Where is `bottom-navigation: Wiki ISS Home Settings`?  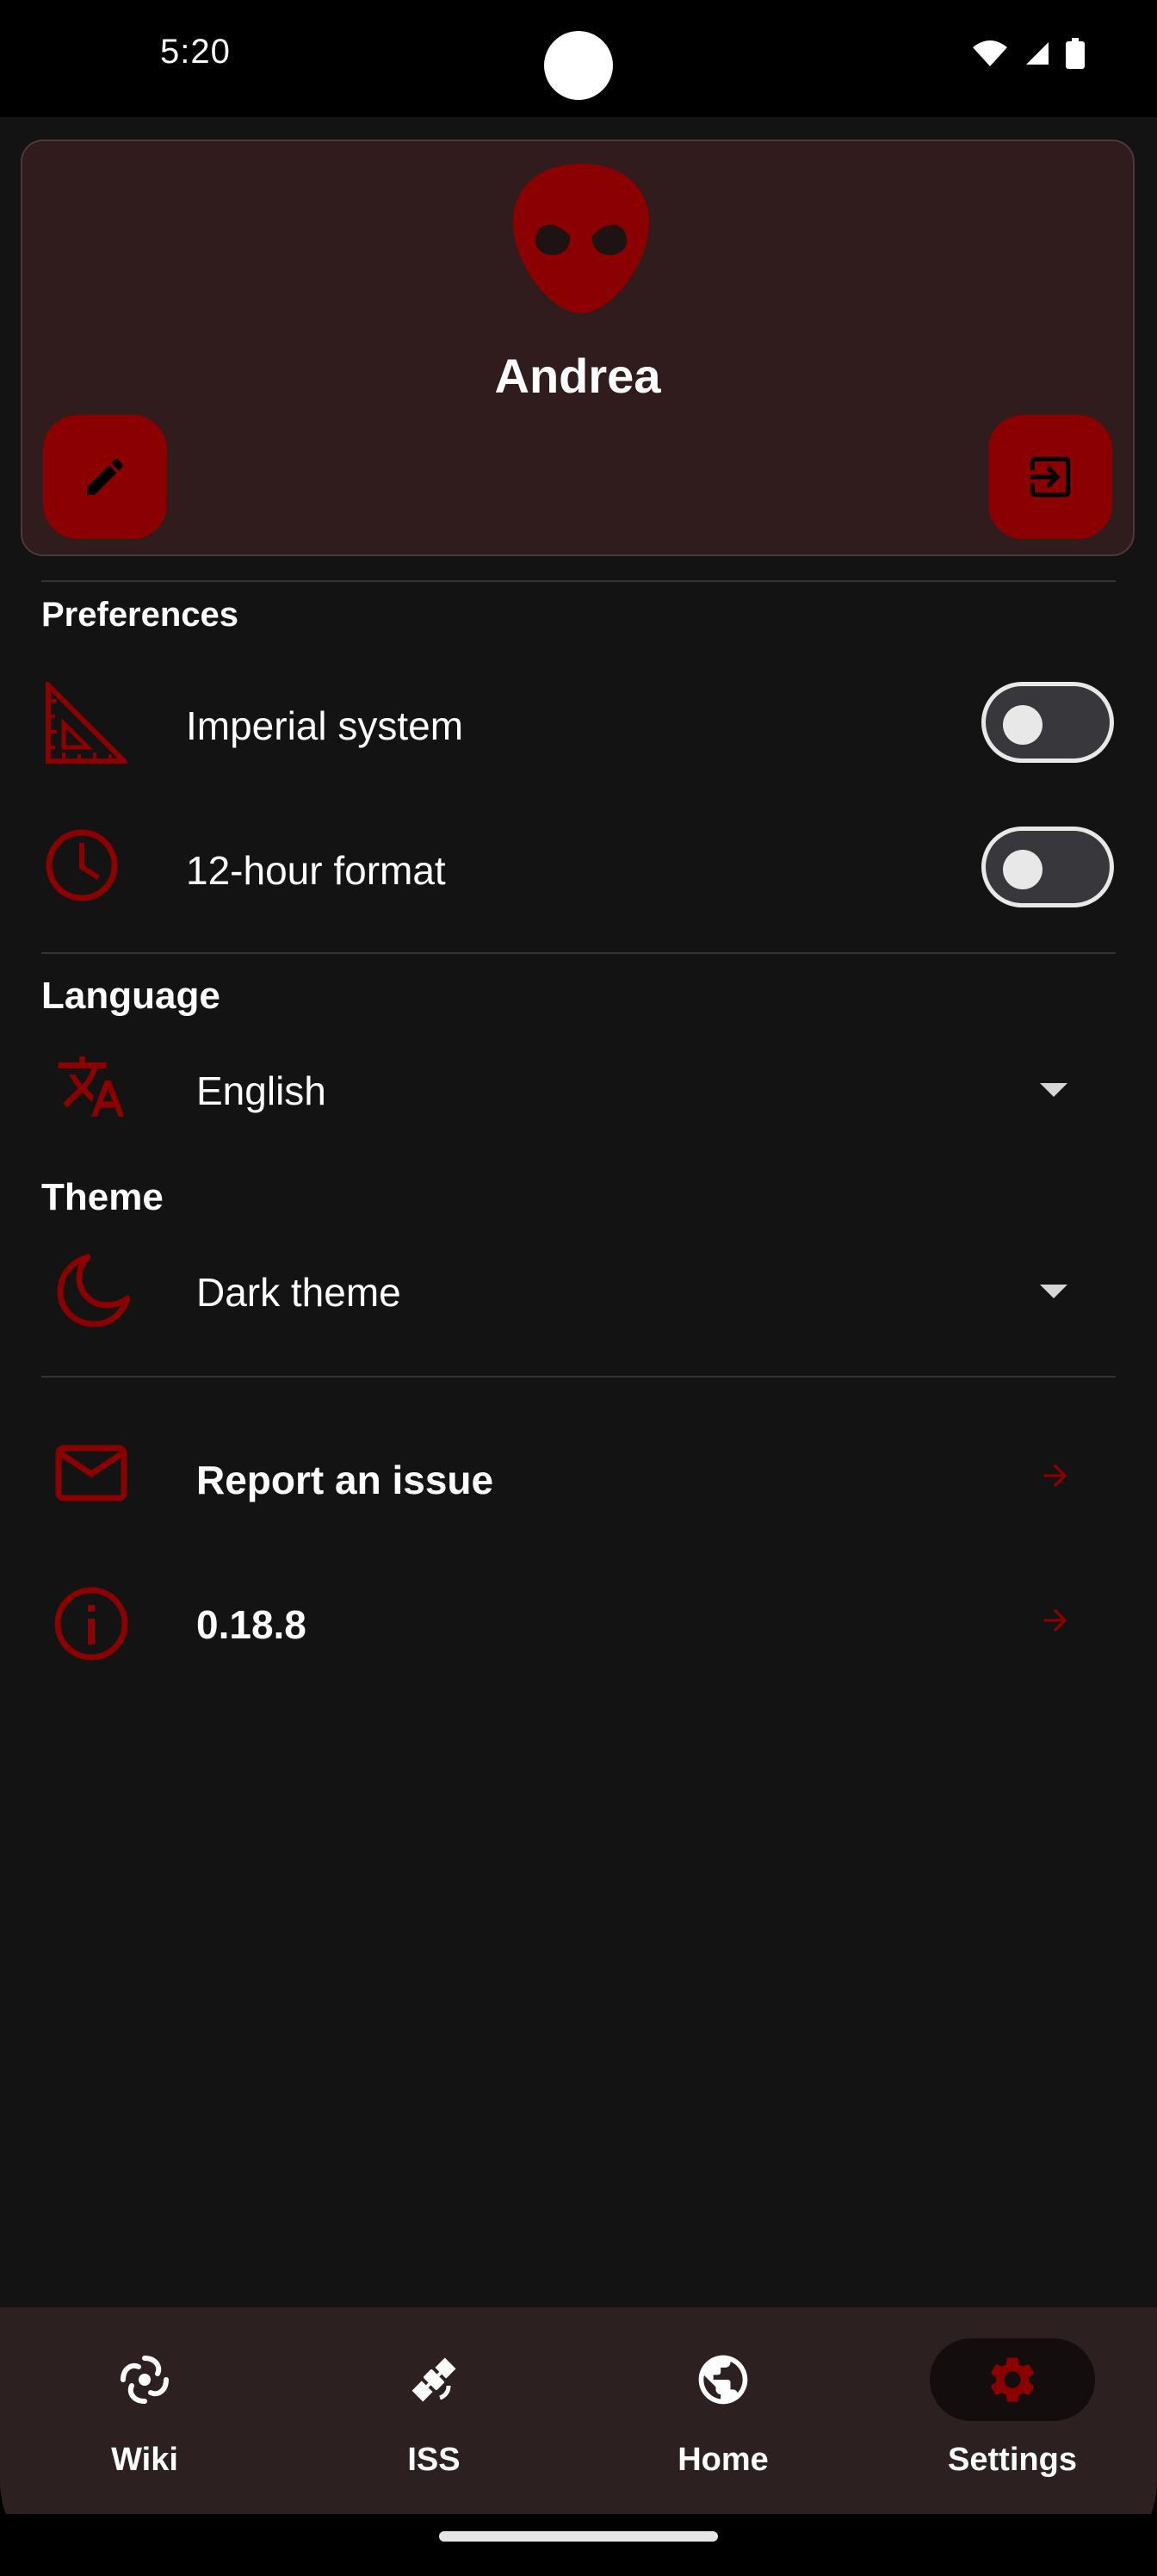 bottom-navigation: Wiki ISS Home Settings is located at coordinates (579, 2410).